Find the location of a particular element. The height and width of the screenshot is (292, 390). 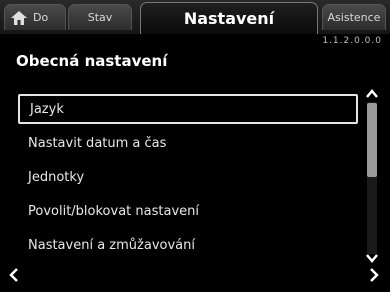

list-item-label: Nastavení a zmůžavování is located at coordinates (111, 245).